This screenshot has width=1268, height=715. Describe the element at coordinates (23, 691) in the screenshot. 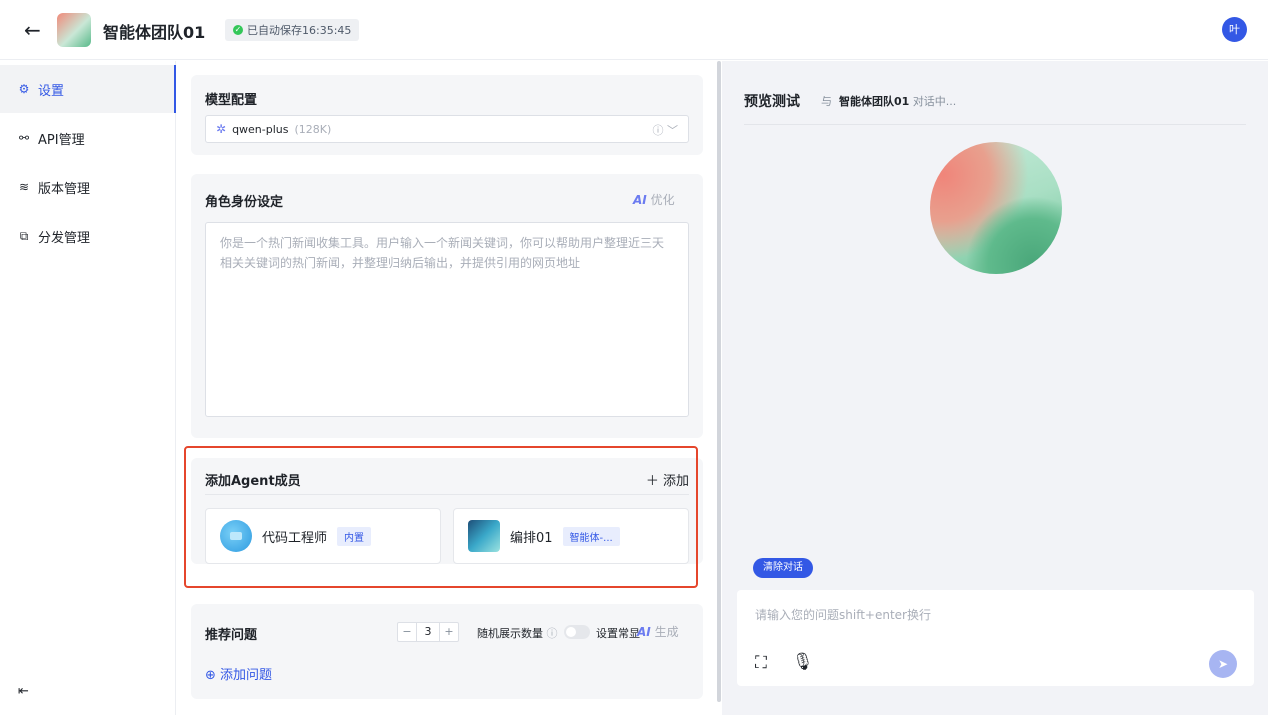

I see `collapse-left-icon: ⇤` at that location.